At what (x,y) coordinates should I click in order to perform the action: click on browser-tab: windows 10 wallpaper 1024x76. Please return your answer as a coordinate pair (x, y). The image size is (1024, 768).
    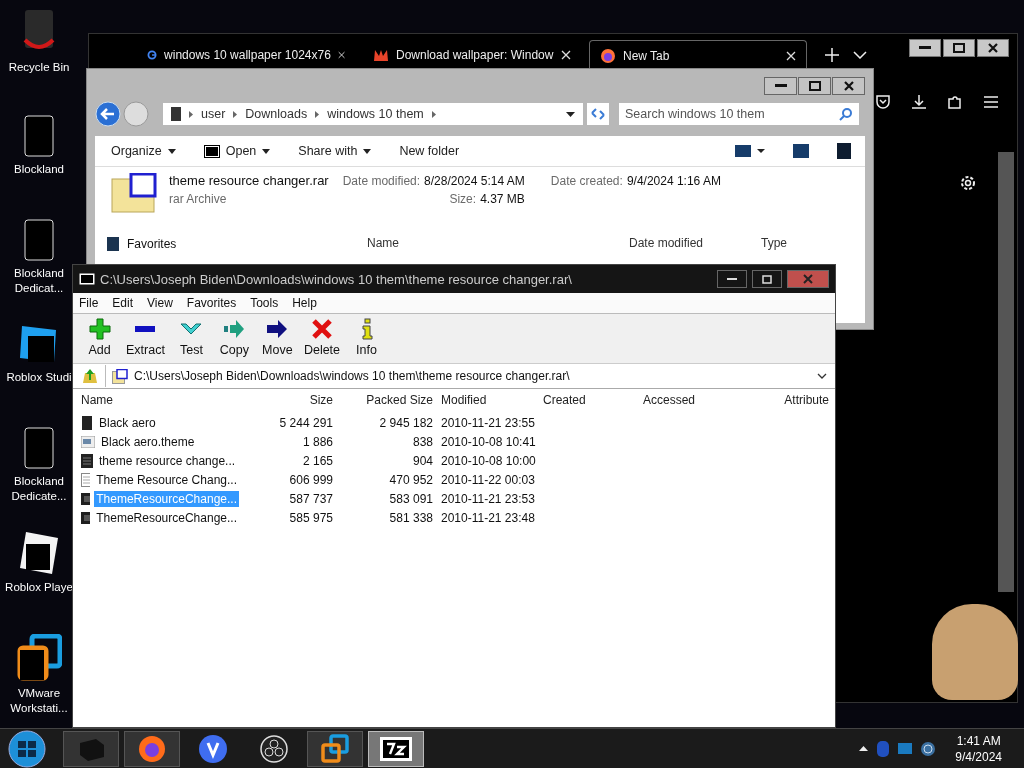
    Looking at the image, I should click on (246, 55).